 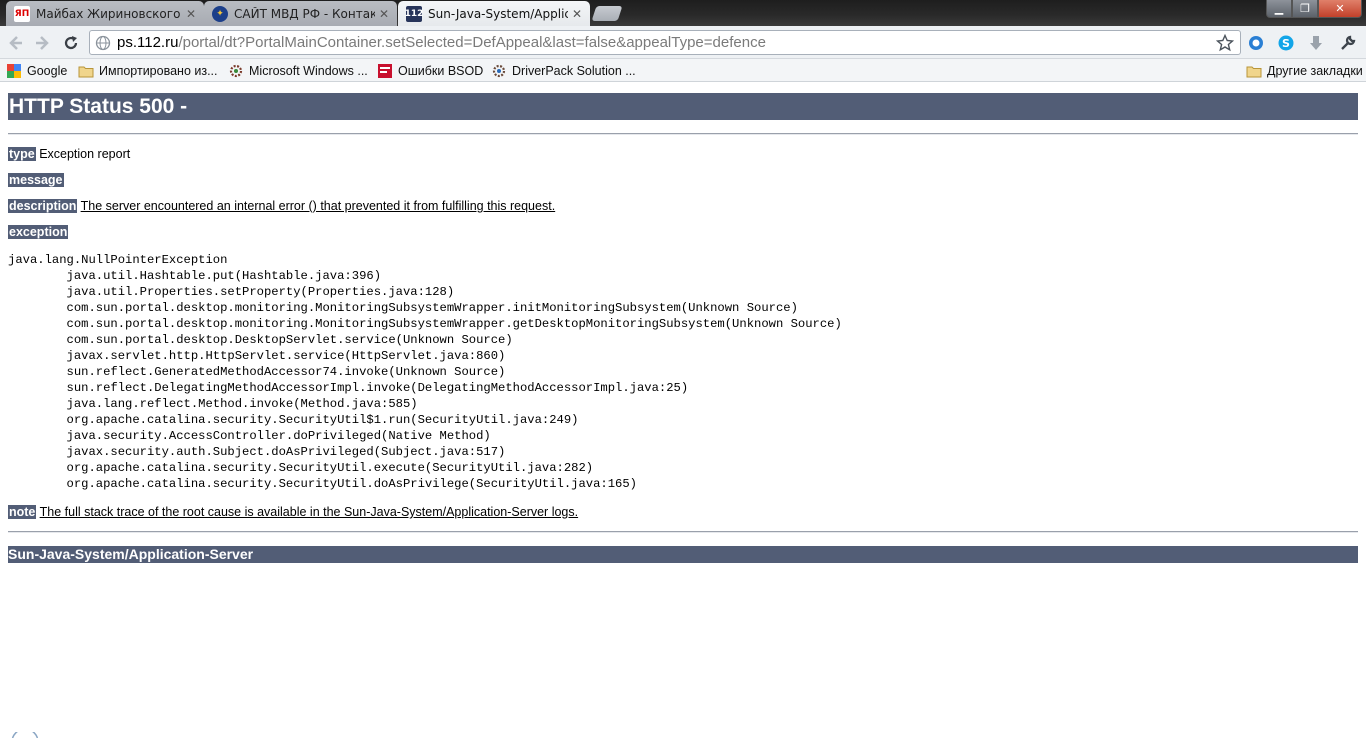 I want to click on bookmark-google: Google, so click(x=36, y=71).